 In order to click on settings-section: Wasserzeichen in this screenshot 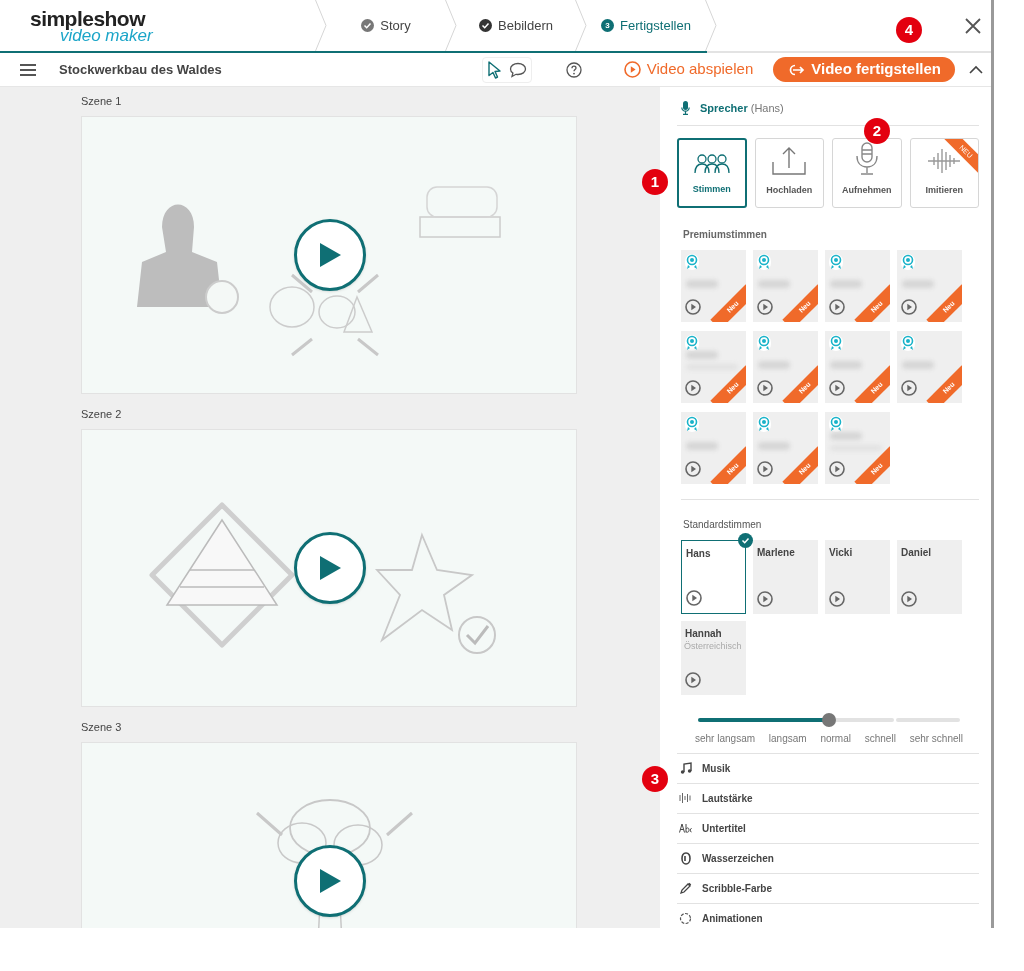, I will do `click(828, 857)`.